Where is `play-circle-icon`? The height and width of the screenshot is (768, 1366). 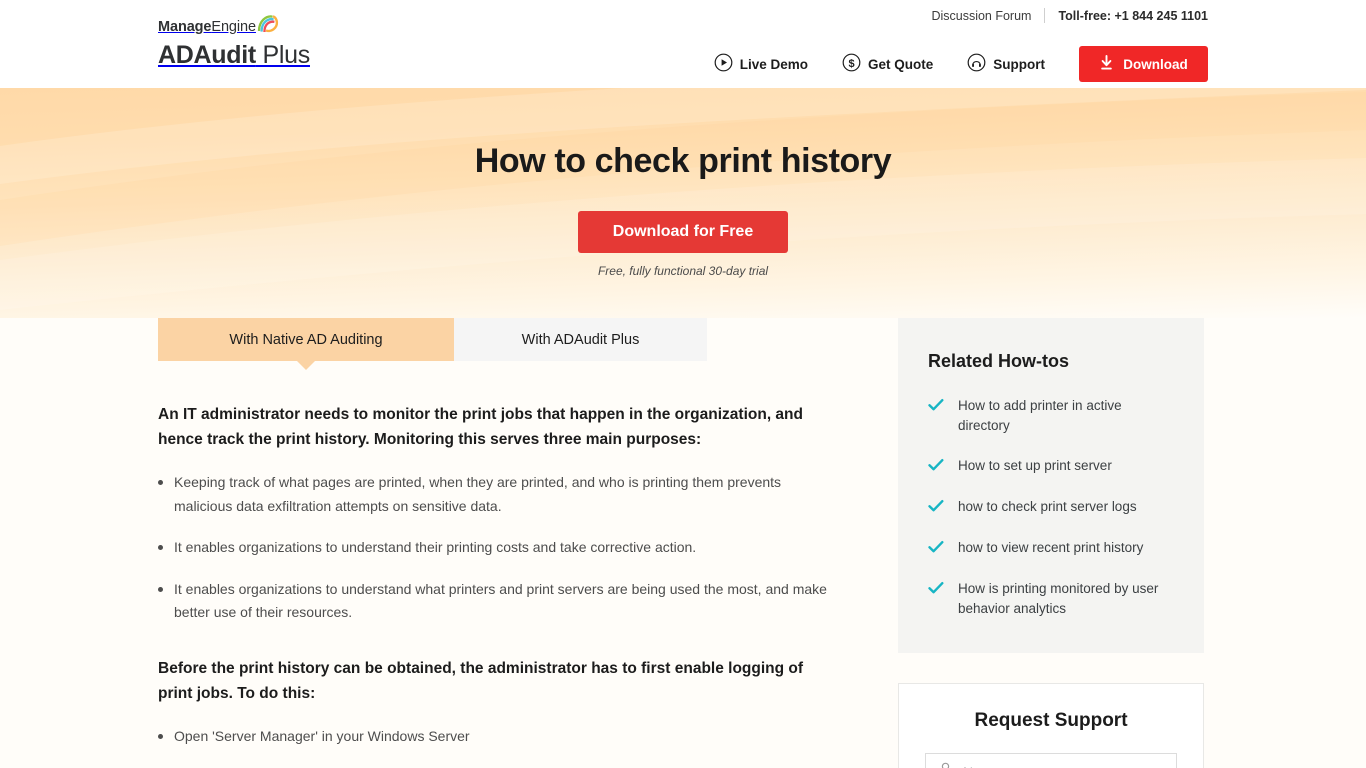
play-circle-icon is located at coordinates (723, 64).